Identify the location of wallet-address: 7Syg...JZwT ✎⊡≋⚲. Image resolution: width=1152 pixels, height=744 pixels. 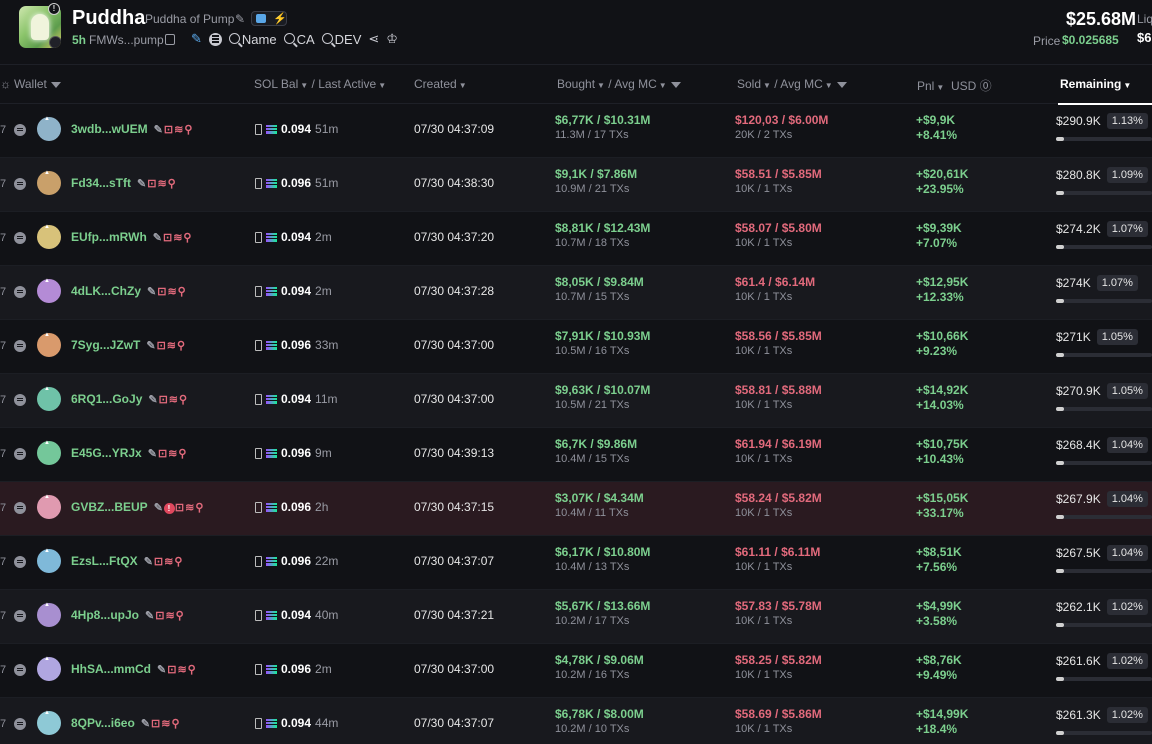
(128, 345).